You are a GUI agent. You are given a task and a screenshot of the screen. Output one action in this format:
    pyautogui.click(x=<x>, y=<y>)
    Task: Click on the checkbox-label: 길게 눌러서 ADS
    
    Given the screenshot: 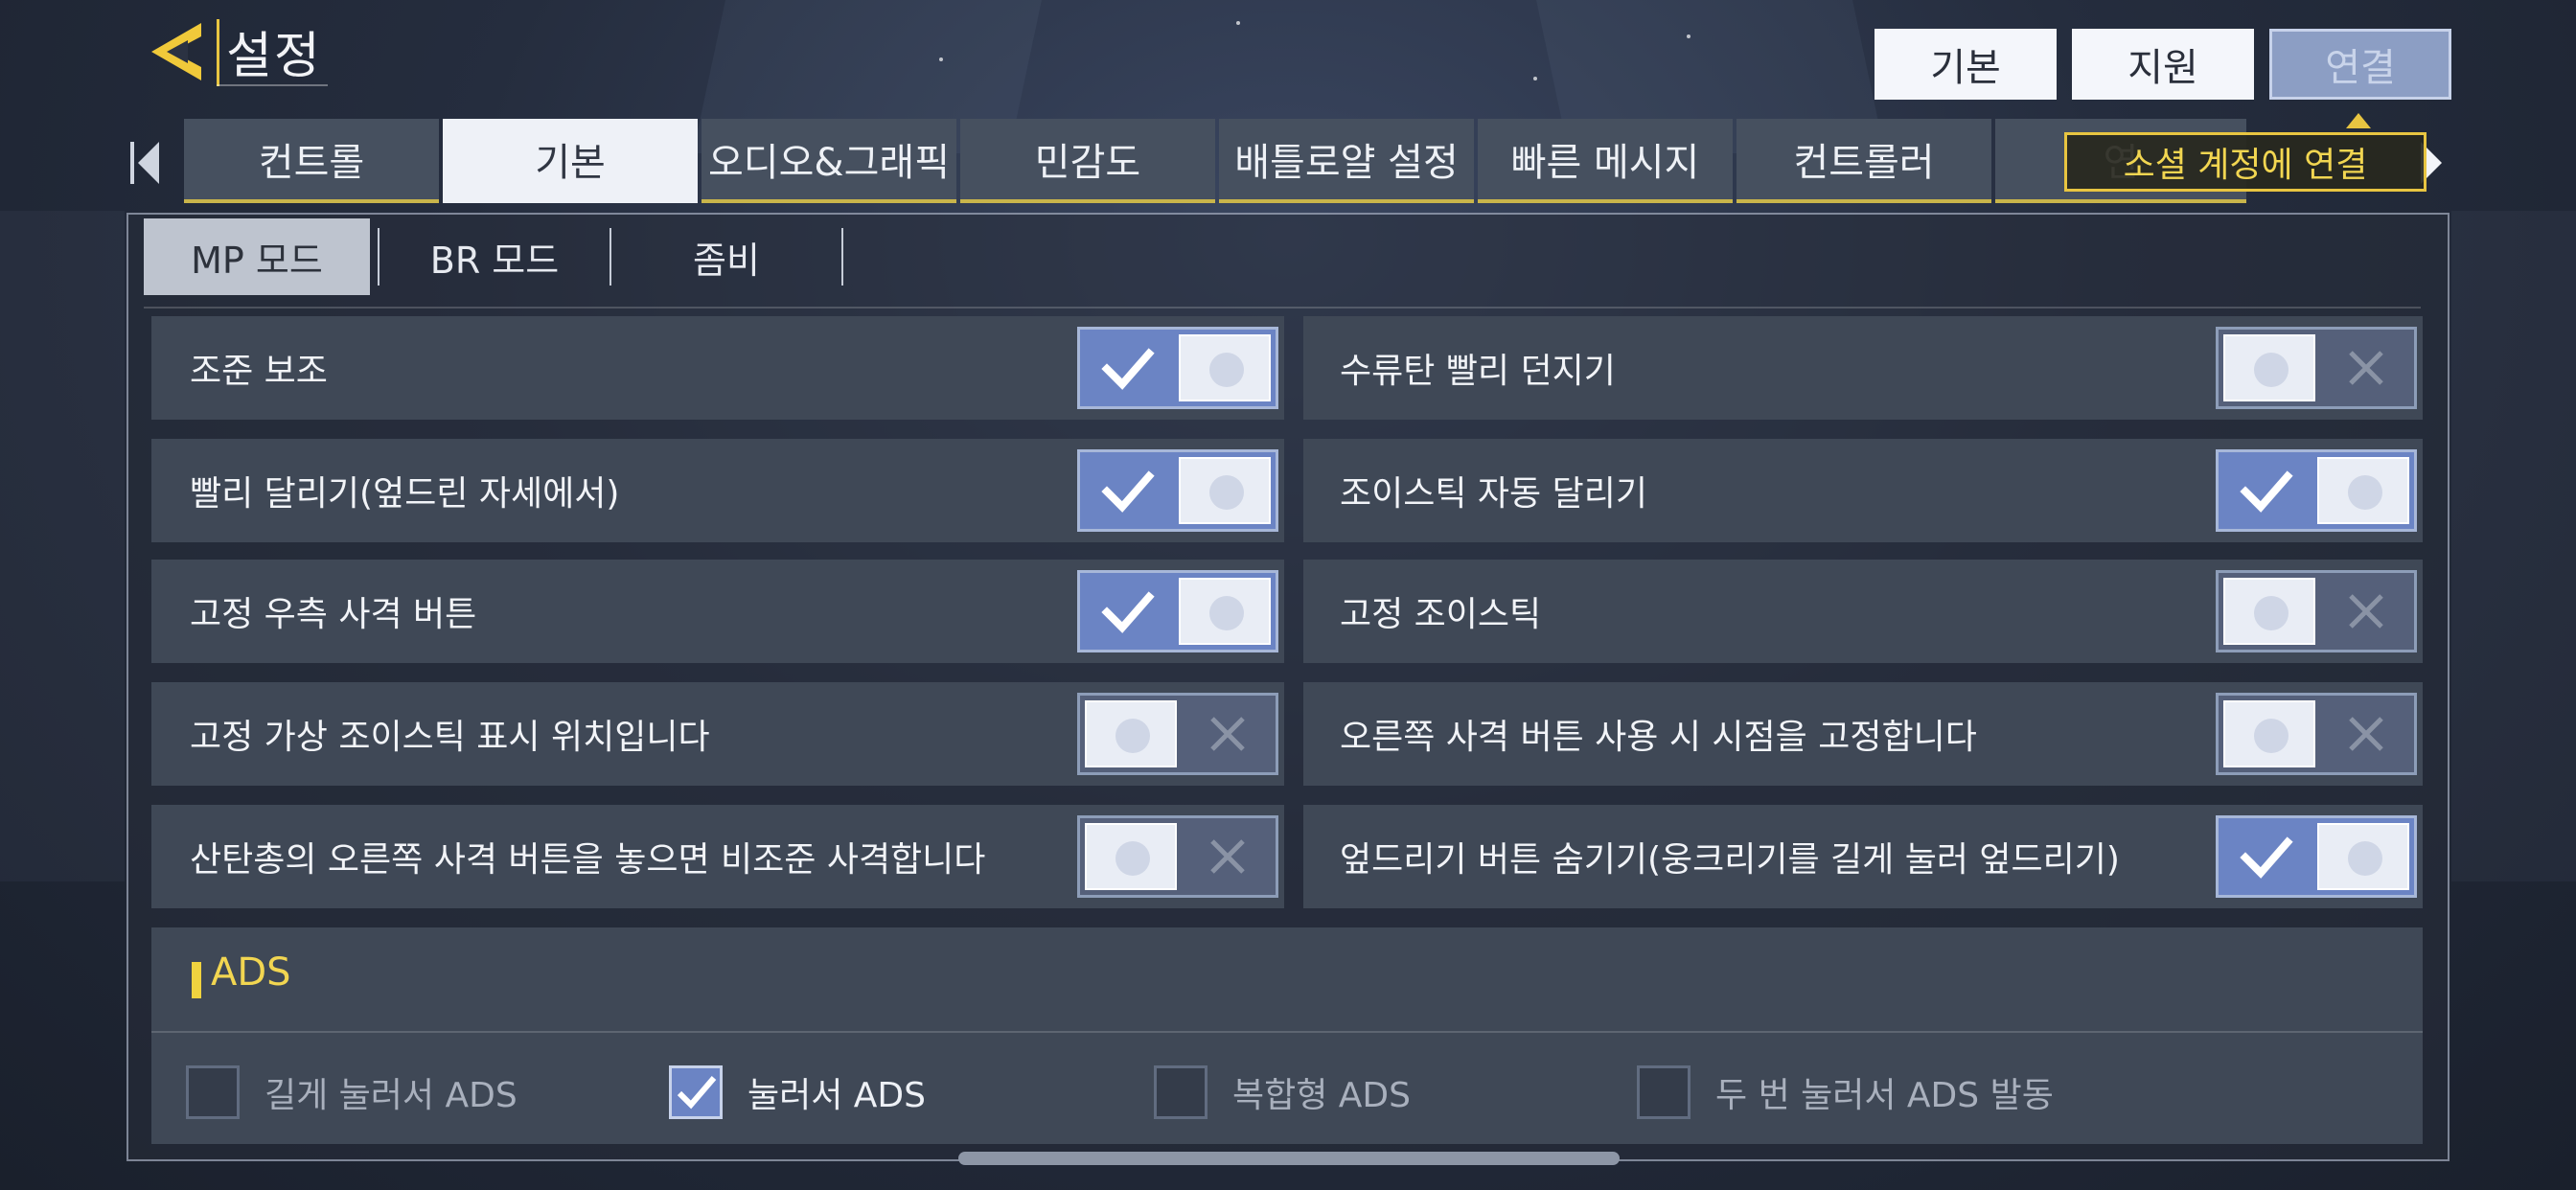 What is the action you would take?
    pyautogui.click(x=391, y=1096)
    